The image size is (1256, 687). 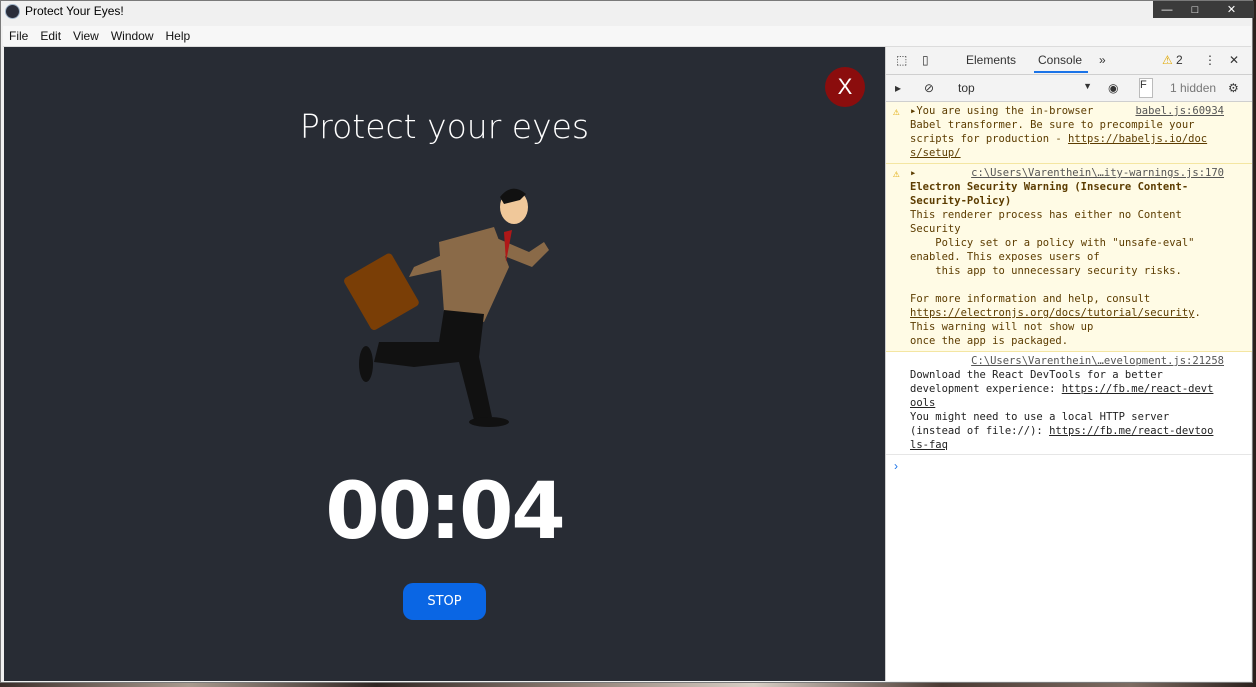 What do you see at coordinates (178, 36) in the screenshot?
I see `menu-help: Help` at bounding box center [178, 36].